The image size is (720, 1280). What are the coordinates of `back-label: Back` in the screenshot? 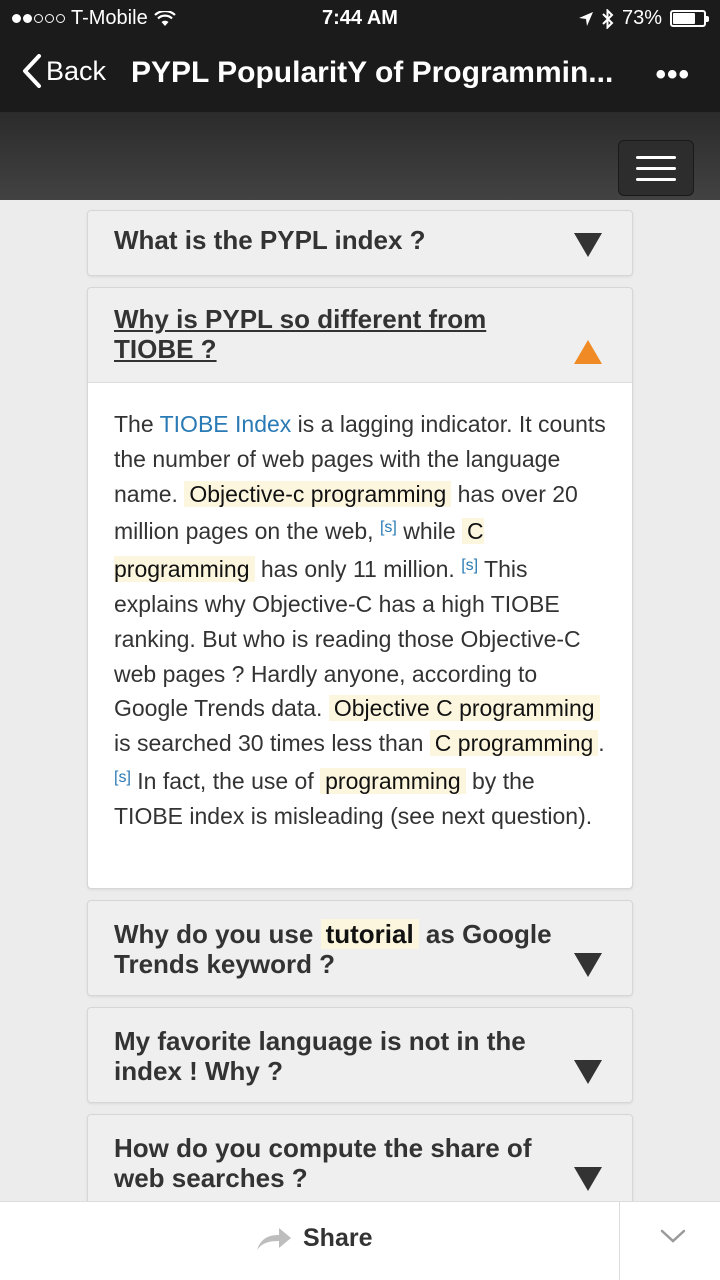 It's located at (76, 70).